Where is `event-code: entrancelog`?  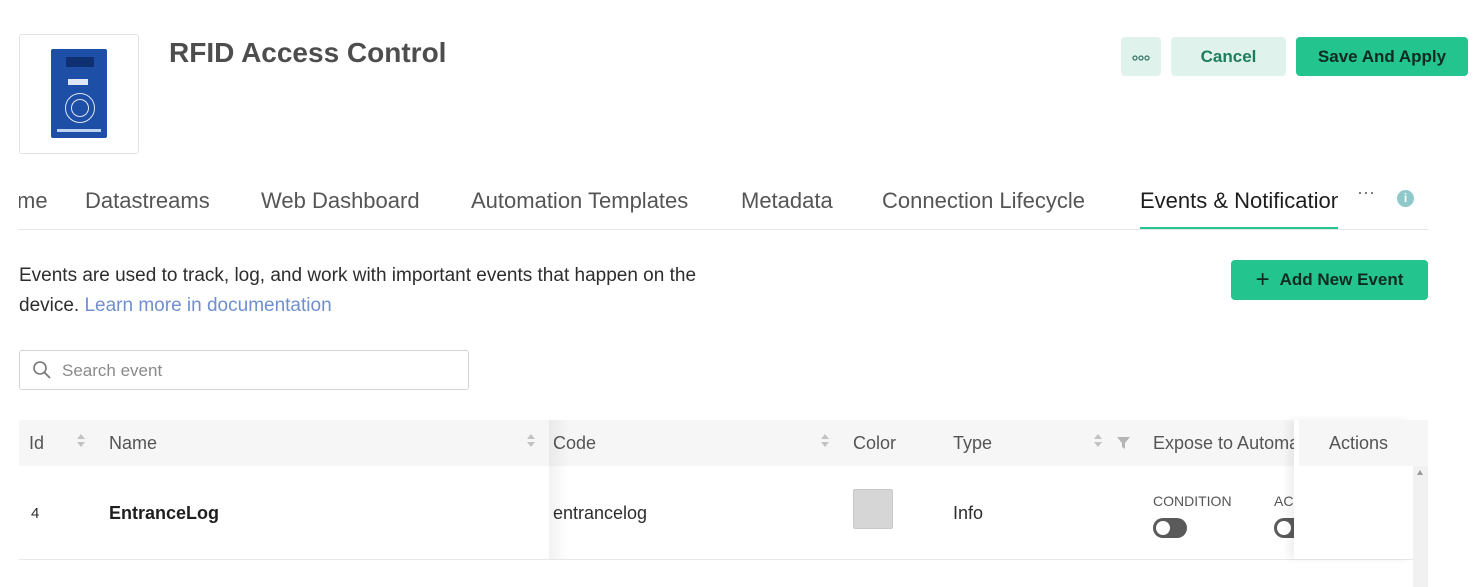
event-code: entrancelog is located at coordinates (600, 513).